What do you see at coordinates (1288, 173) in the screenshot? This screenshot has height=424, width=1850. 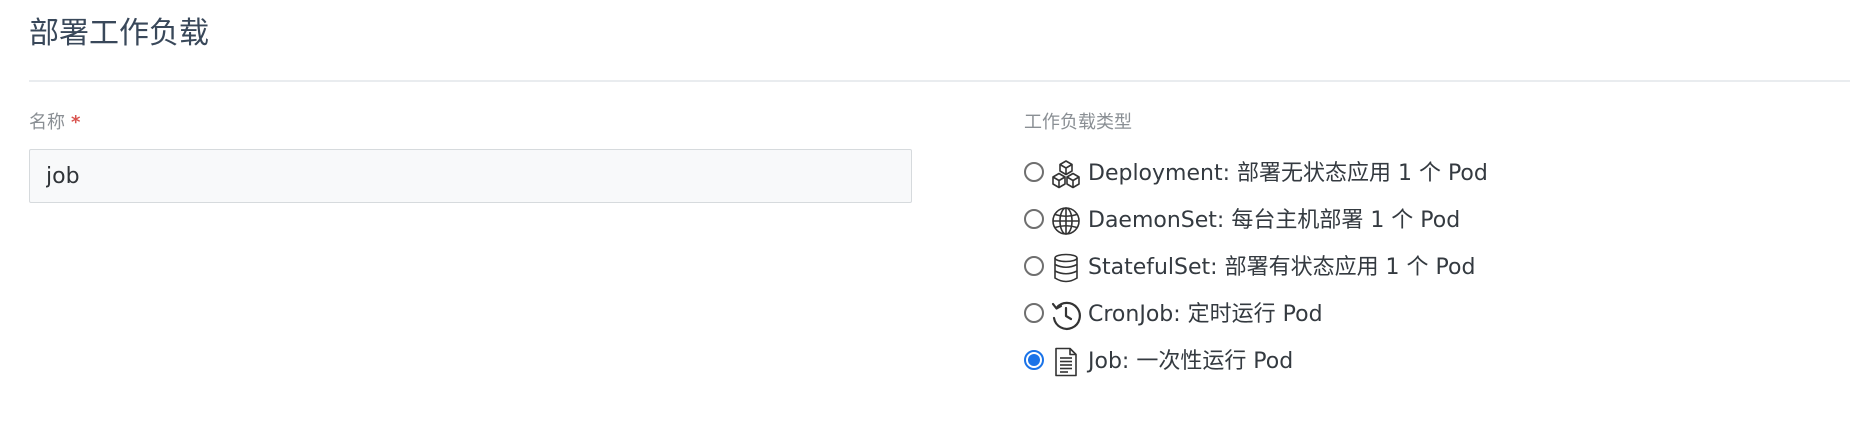 I see `option-label: Deployment: 部署无状态应用 1 个 Pod` at bounding box center [1288, 173].